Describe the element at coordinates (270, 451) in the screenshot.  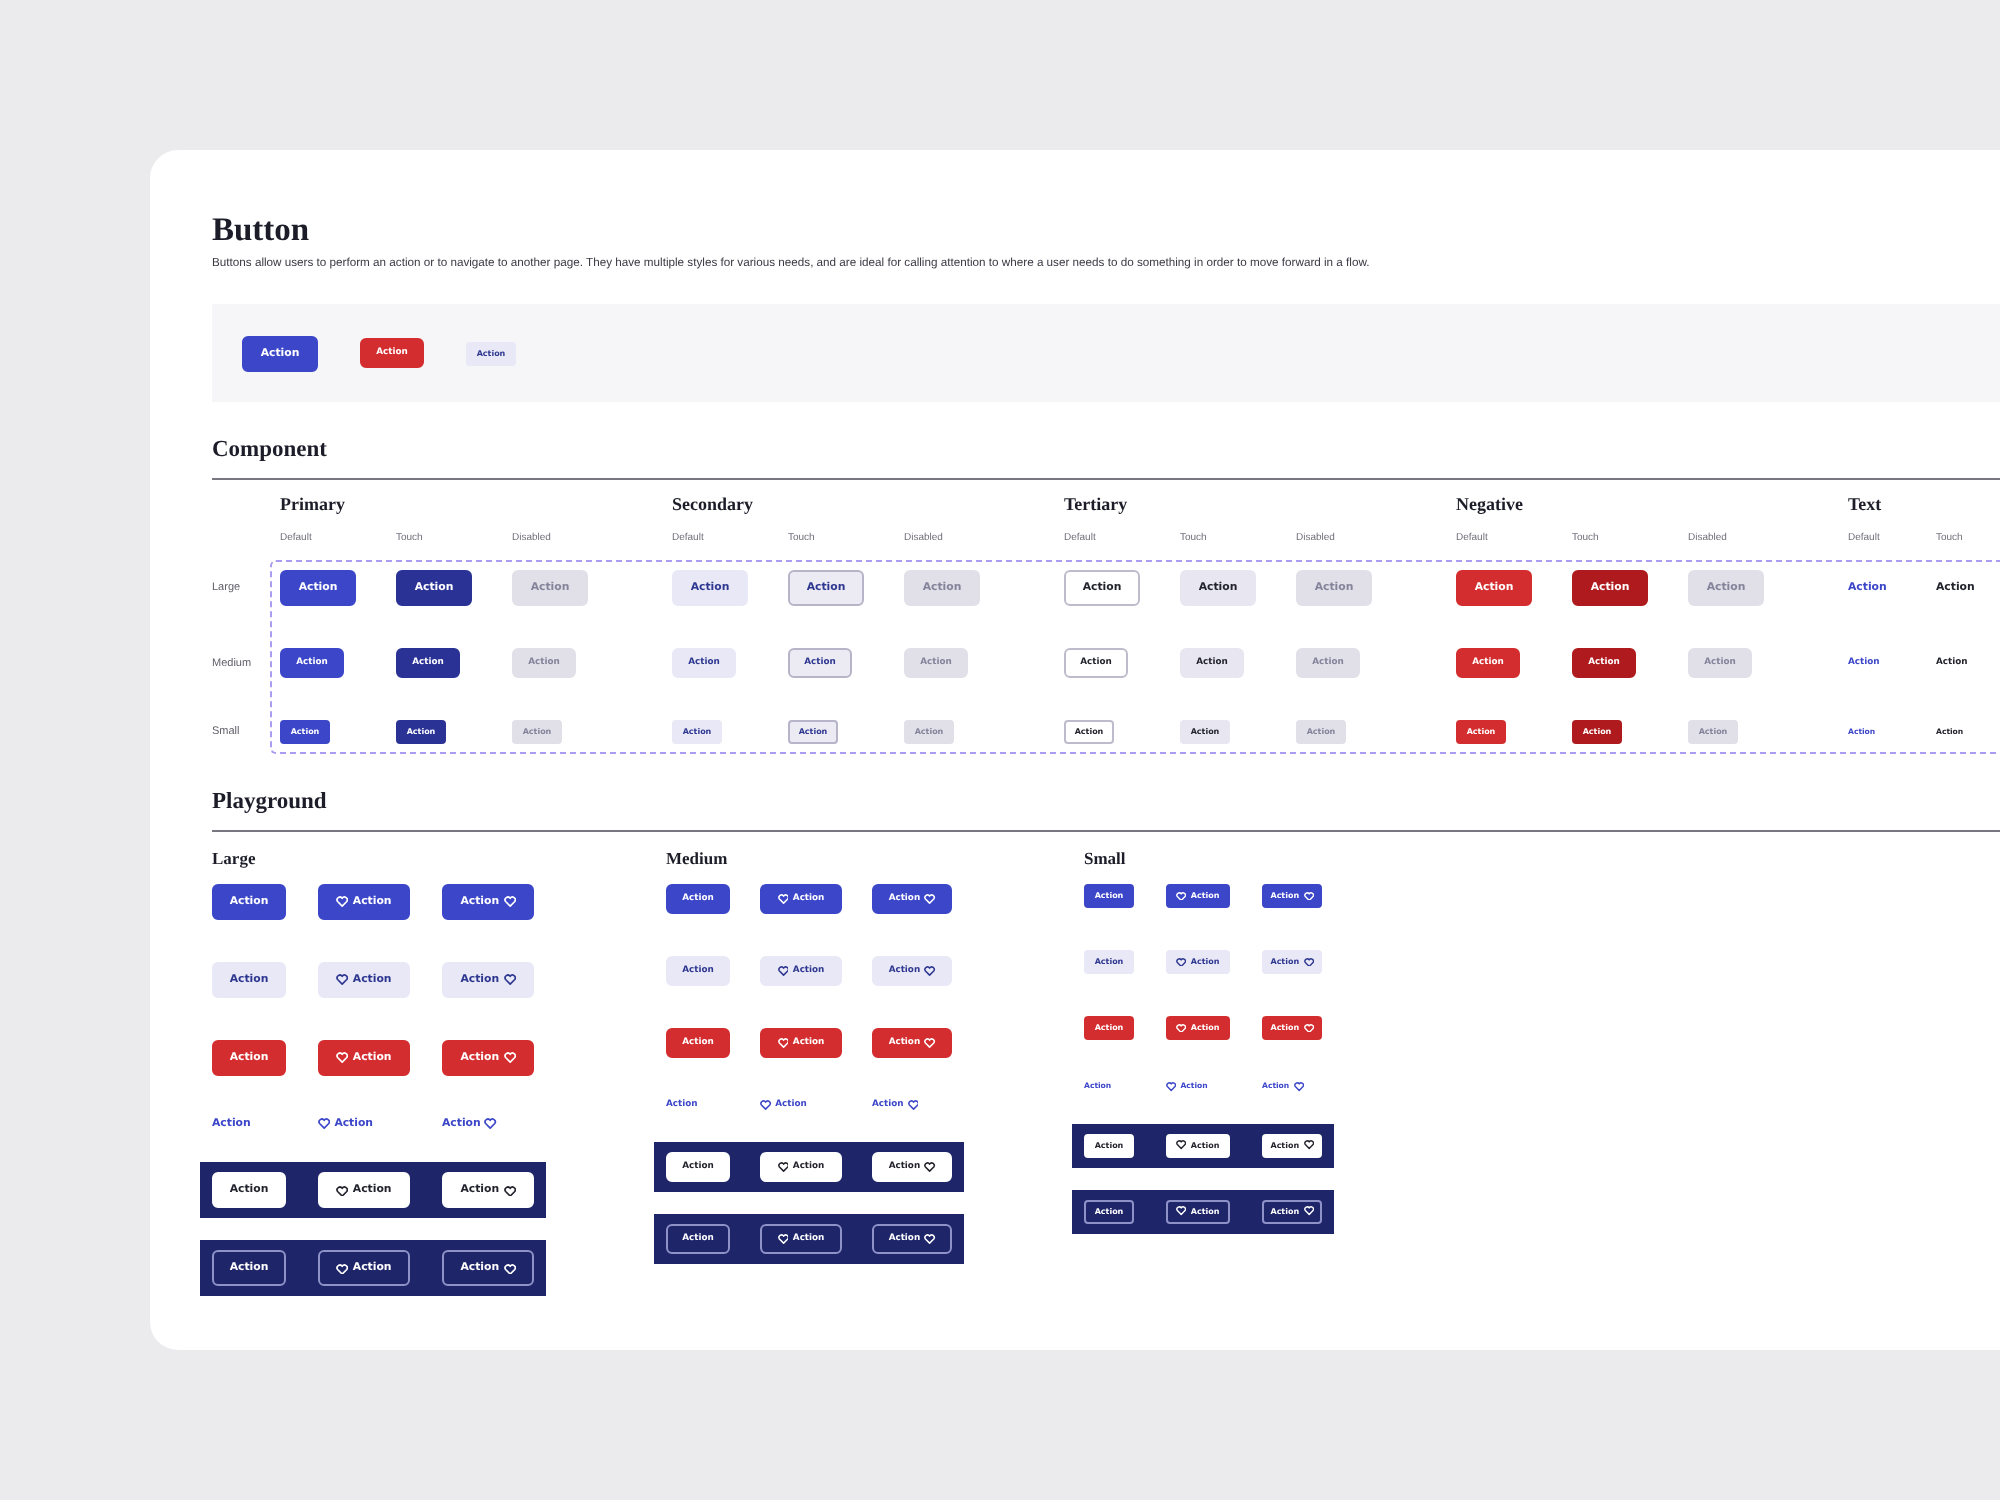
I see `section-heading: Component` at that location.